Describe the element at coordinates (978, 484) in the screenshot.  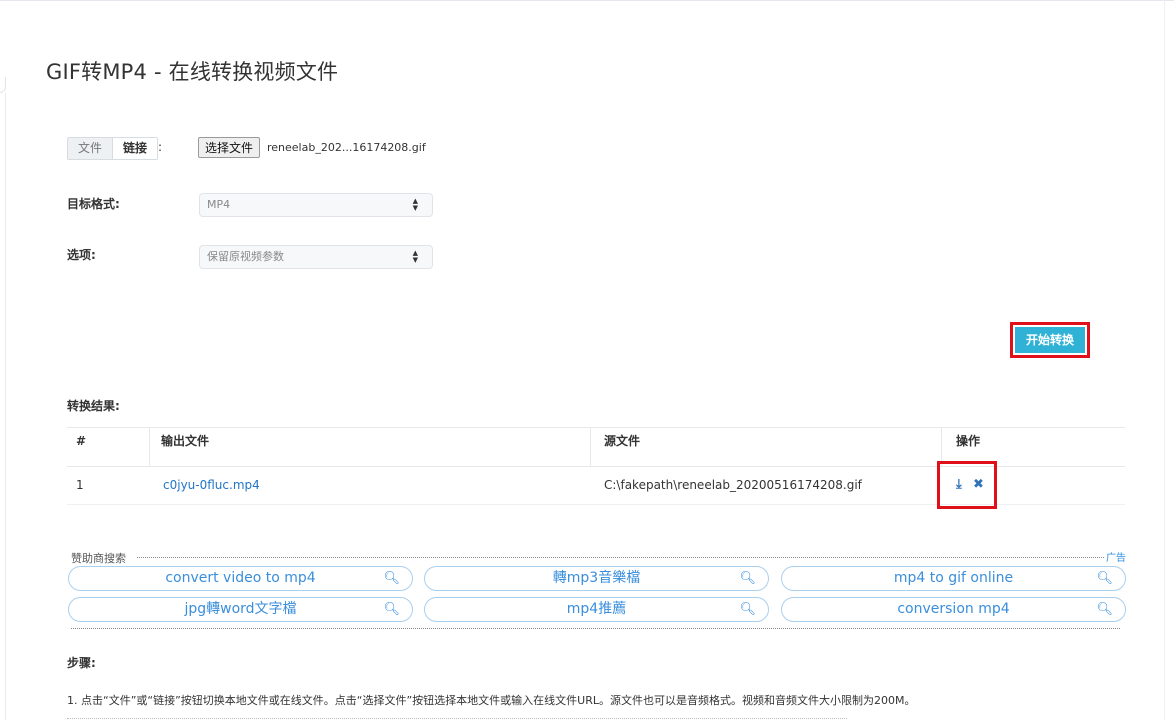
I see `close-icon: ✖` at that location.